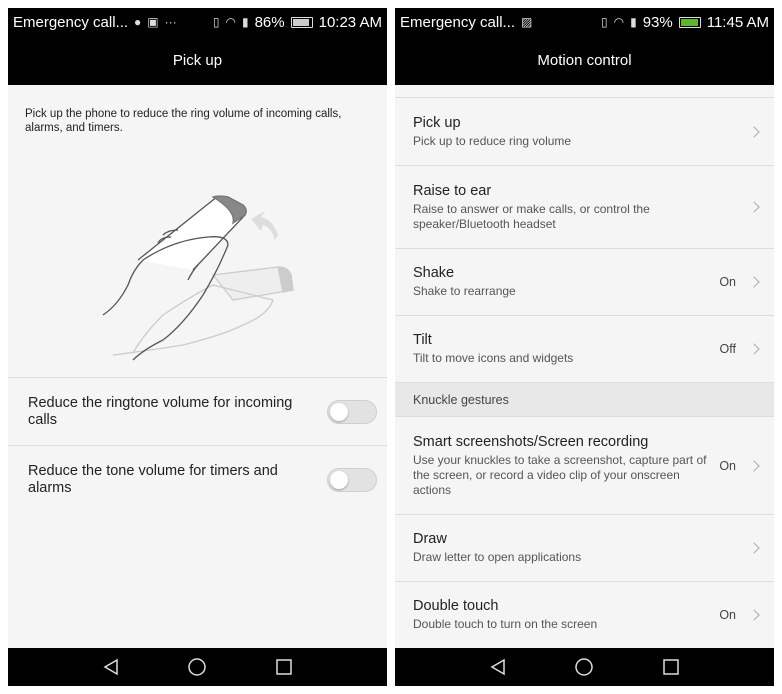  Describe the element at coordinates (153, 22) in the screenshot. I see `calendar-icon: ▣` at that location.